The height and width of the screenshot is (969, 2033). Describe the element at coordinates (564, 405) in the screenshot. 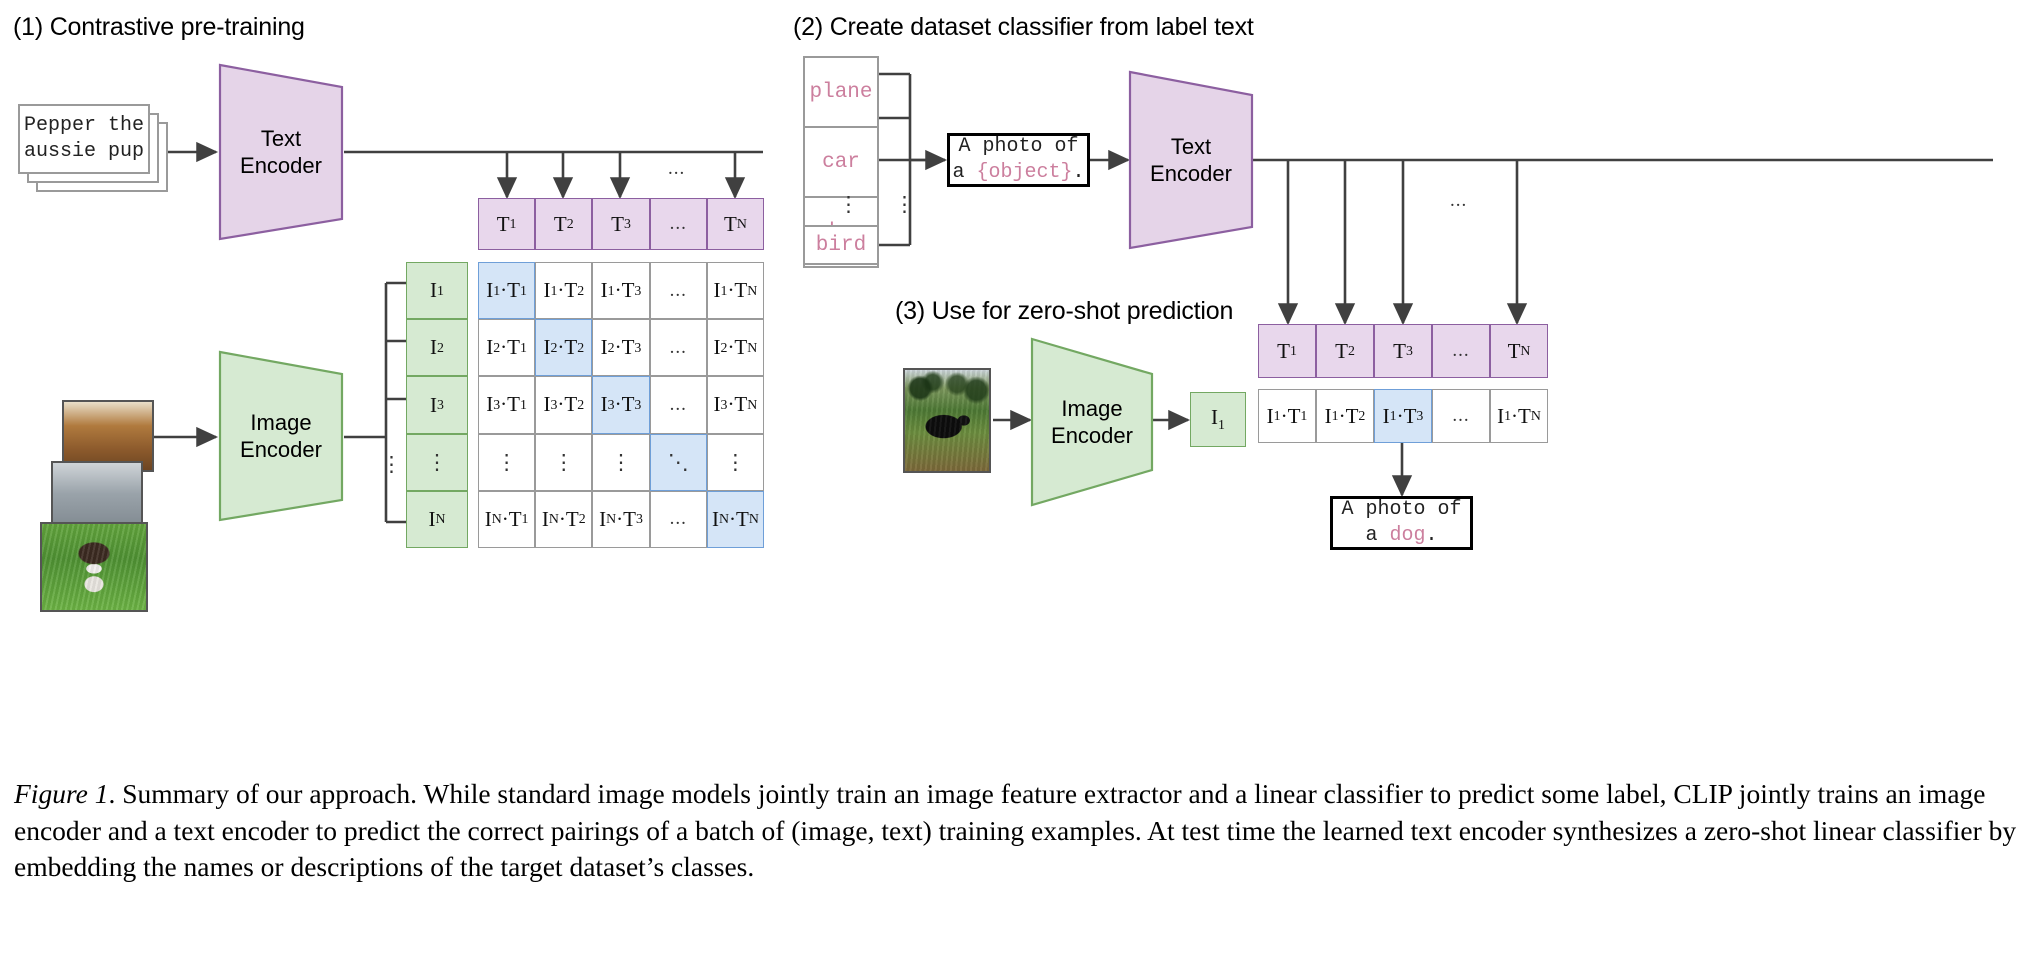

I see `similarity-cell: I 3 ·T 2` at that location.